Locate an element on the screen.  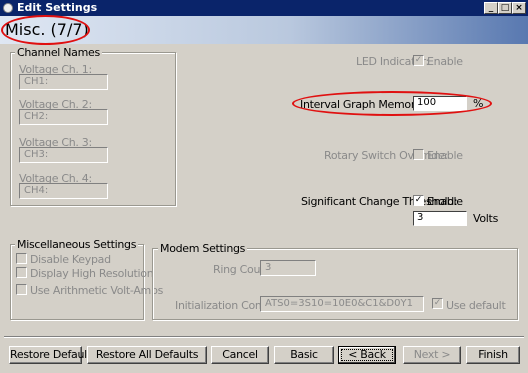
channel-names-title: Channel Names is located at coordinates (58, 52).